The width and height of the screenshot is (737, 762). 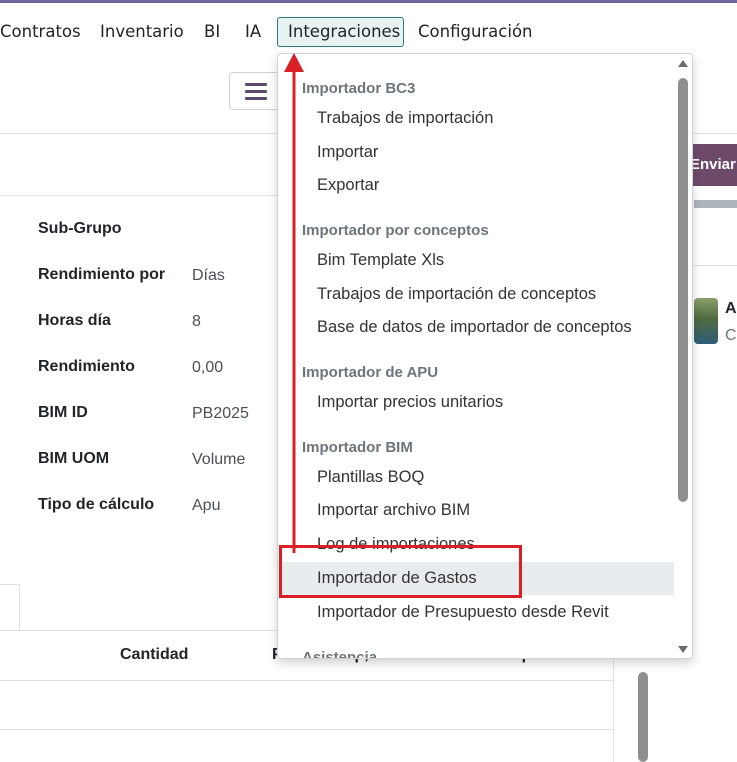 I want to click on dropdown-section-header-asistencia: Asistencia, so click(x=340, y=654).